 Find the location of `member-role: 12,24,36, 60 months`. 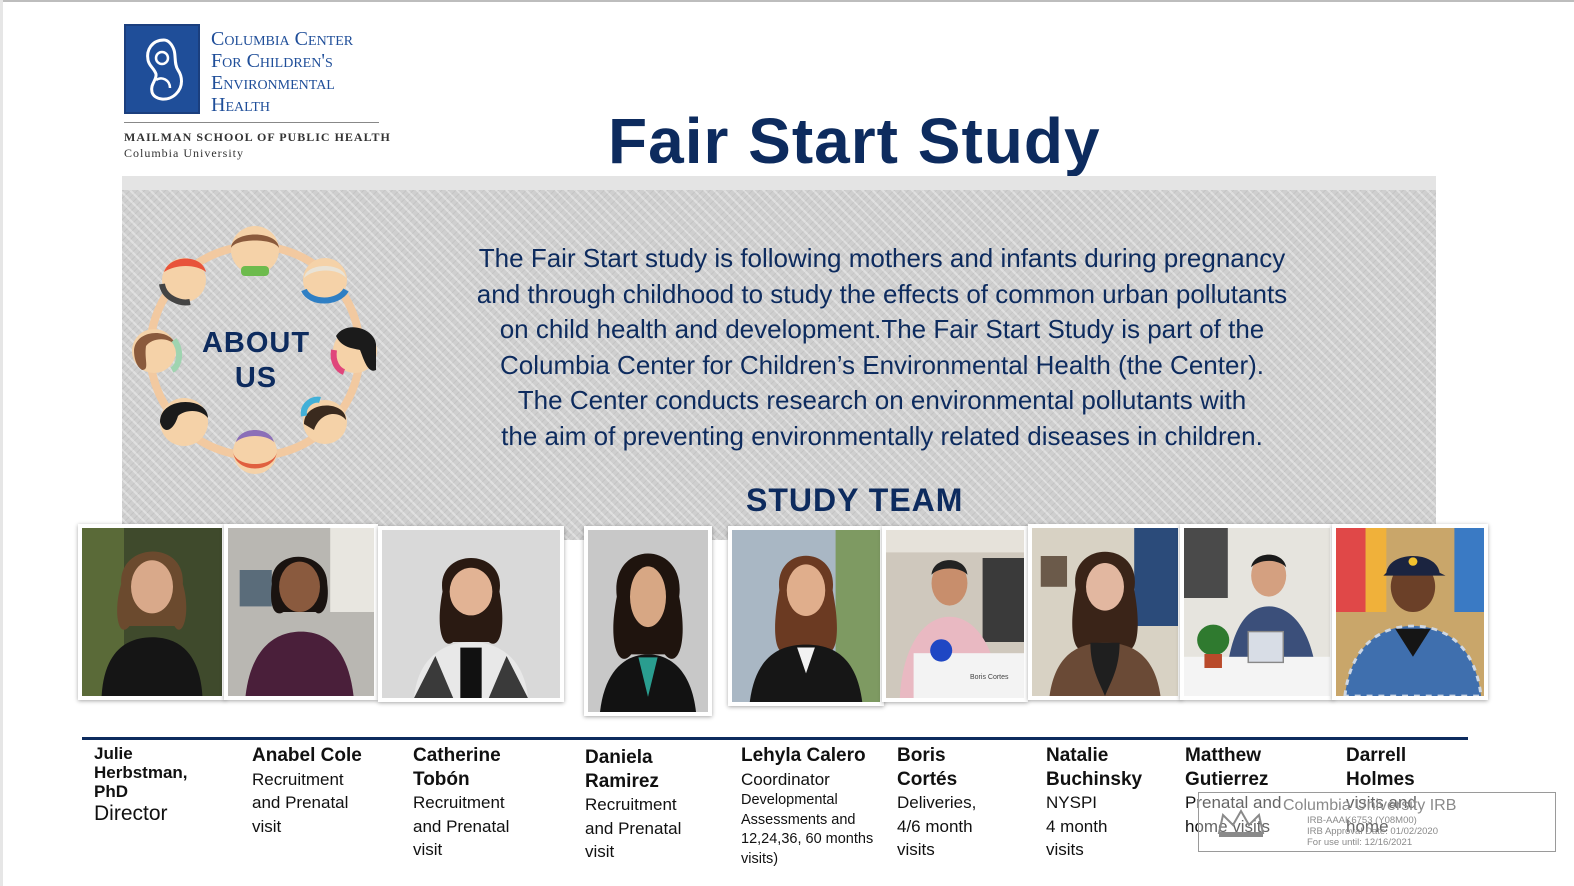

member-role: 12,24,36, 60 months is located at coordinates (807, 839).